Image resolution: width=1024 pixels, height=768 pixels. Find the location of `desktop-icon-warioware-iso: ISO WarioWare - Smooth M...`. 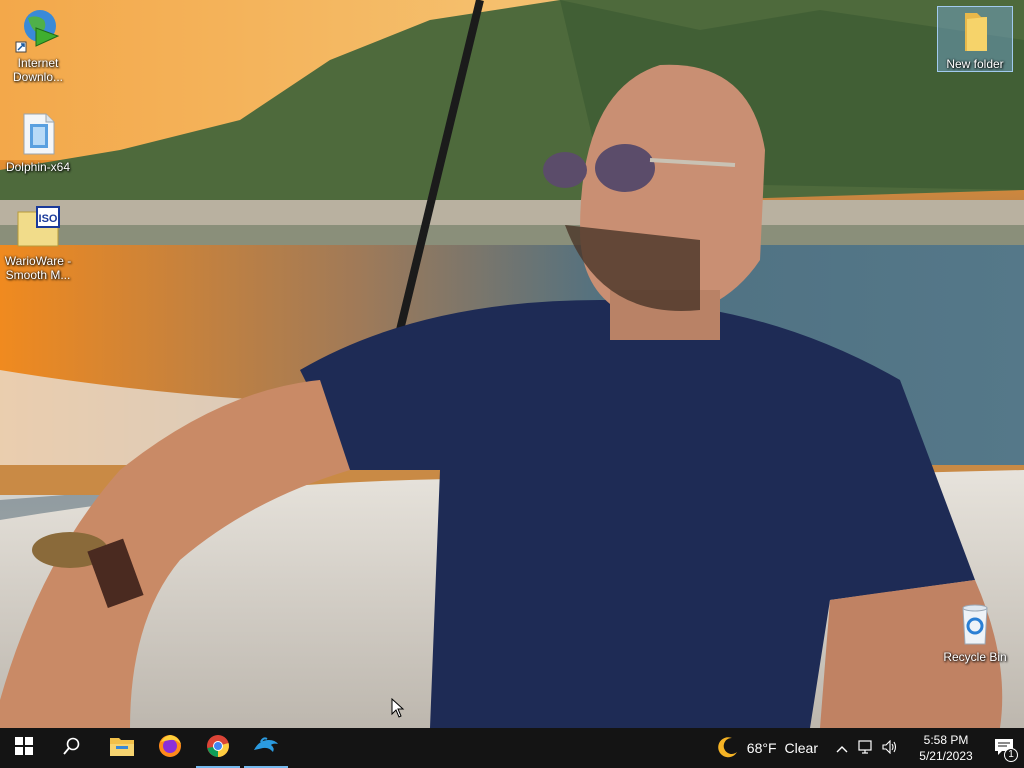

desktop-icon-warioware-iso: ISO WarioWare - Smooth M... is located at coordinates (38, 243).